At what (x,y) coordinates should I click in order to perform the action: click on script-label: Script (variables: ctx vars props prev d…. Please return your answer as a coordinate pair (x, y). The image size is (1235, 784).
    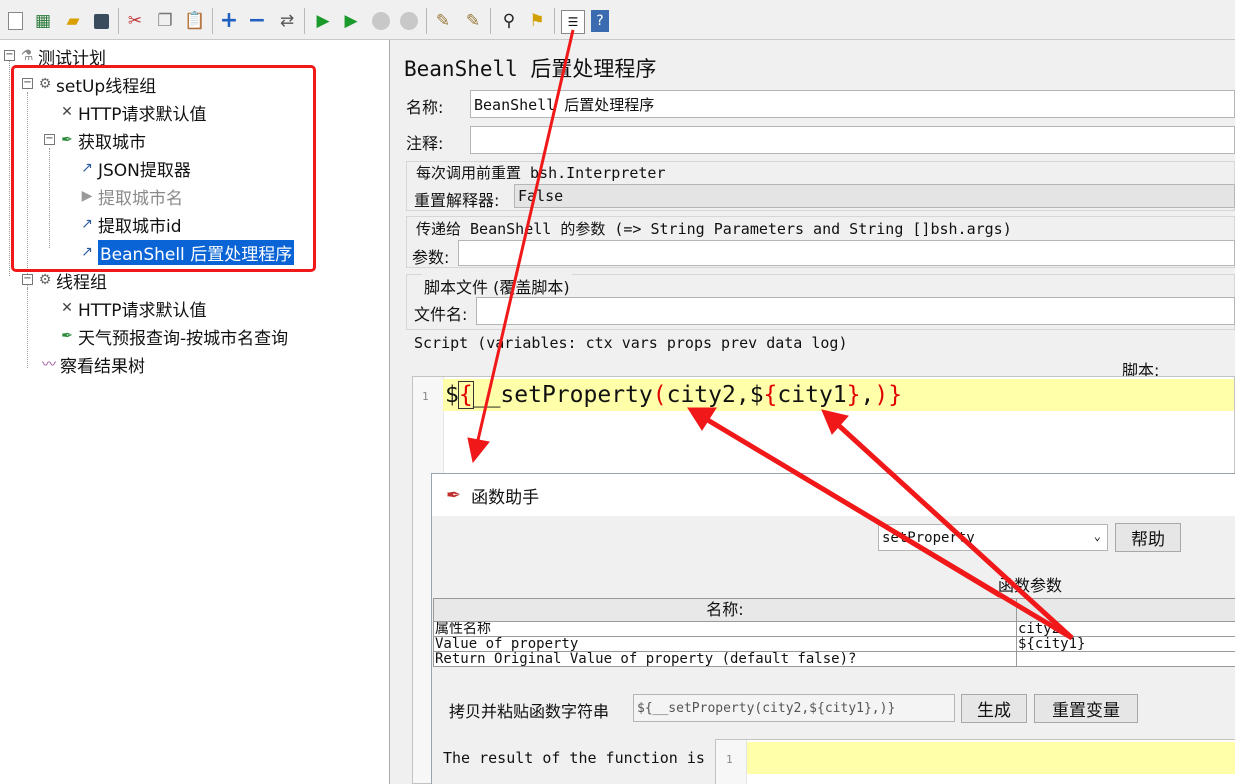
    Looking at the image, I should click on (631, 343).